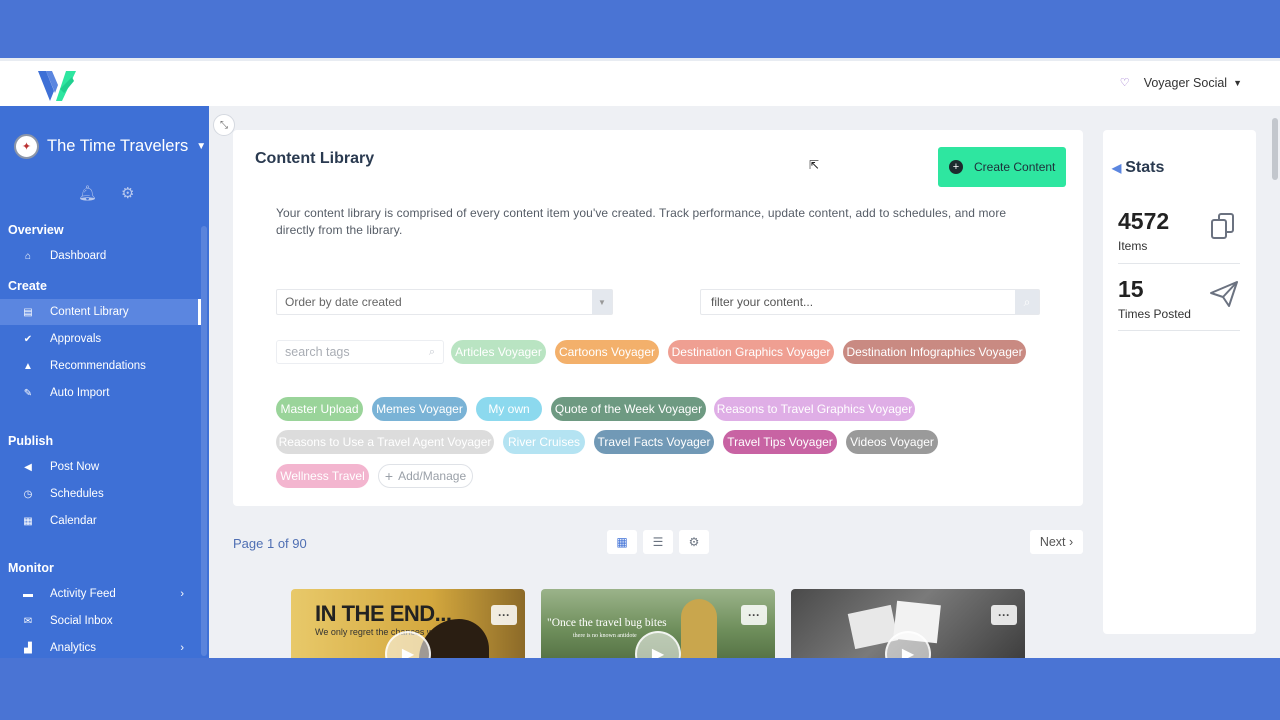  What do you see at coordinates (622, 542) in the screenshot?
I see `grid-view-icon: ▦` at bounding box center [622, 542].